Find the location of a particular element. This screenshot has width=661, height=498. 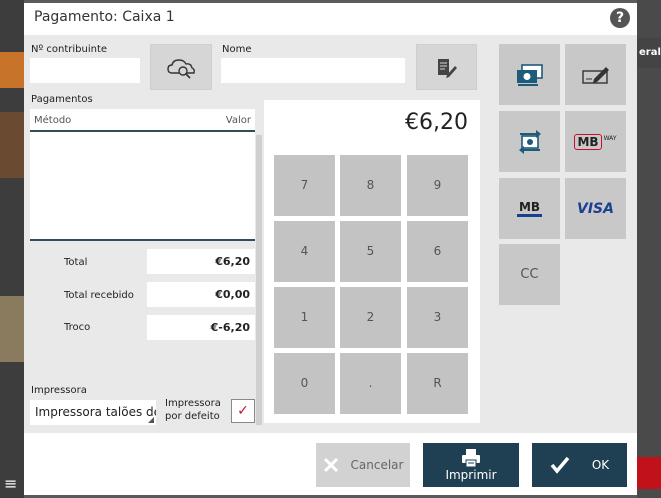

scrollbar is located at coordinates (259, 280).